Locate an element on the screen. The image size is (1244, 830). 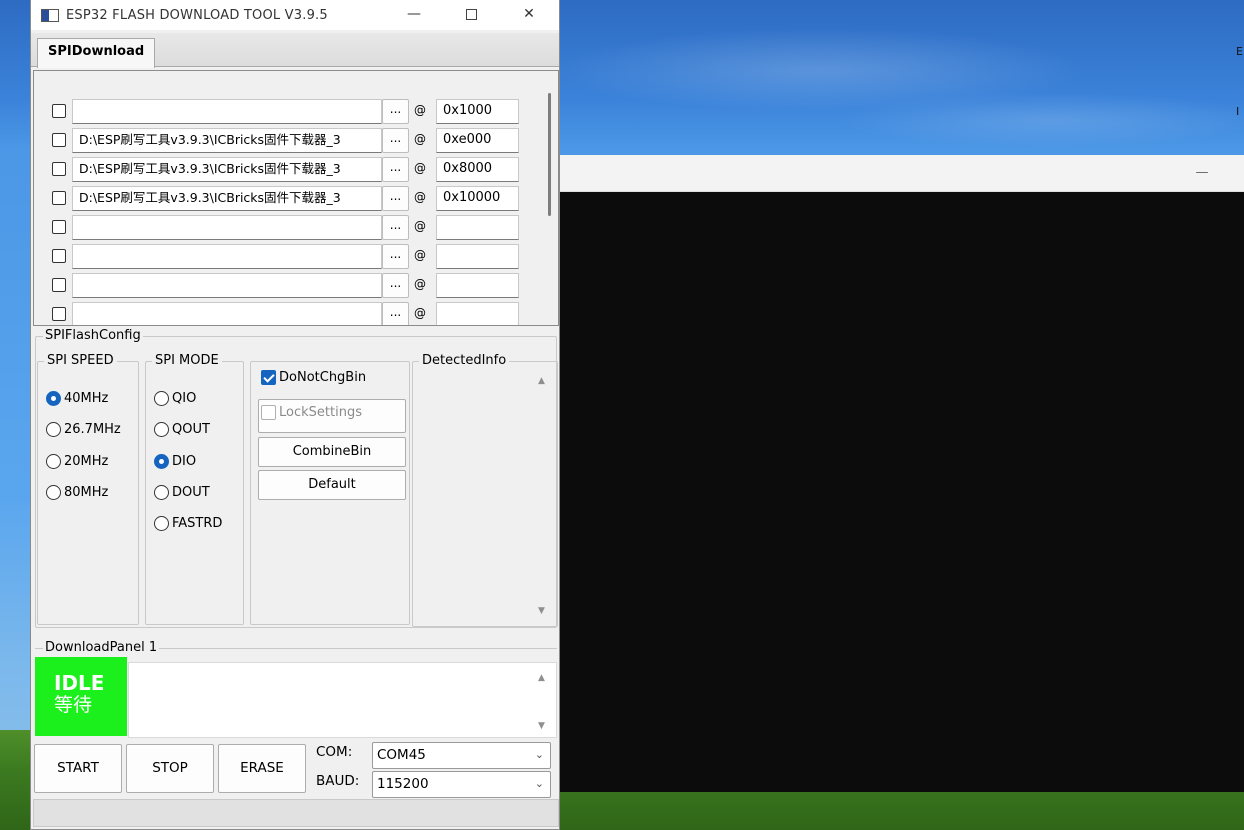
radio-dout: DOUT is located at coordinates (182, 492).